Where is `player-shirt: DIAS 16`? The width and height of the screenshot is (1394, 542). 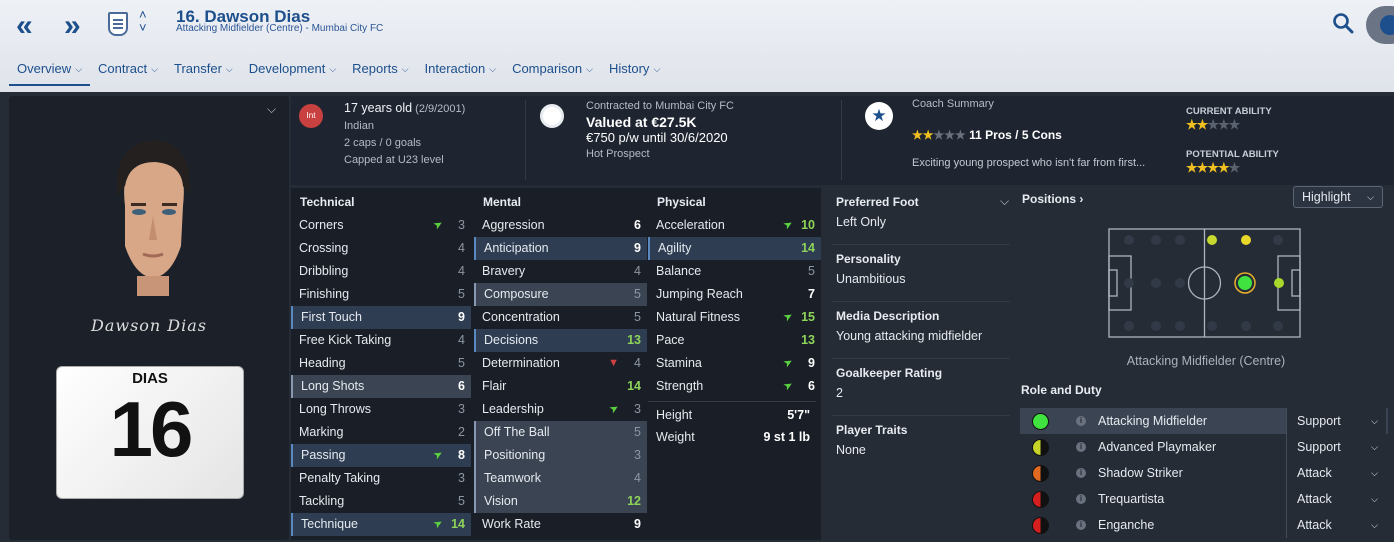
player-shirt: DIAS 16 is located at coordinates (150, 432).